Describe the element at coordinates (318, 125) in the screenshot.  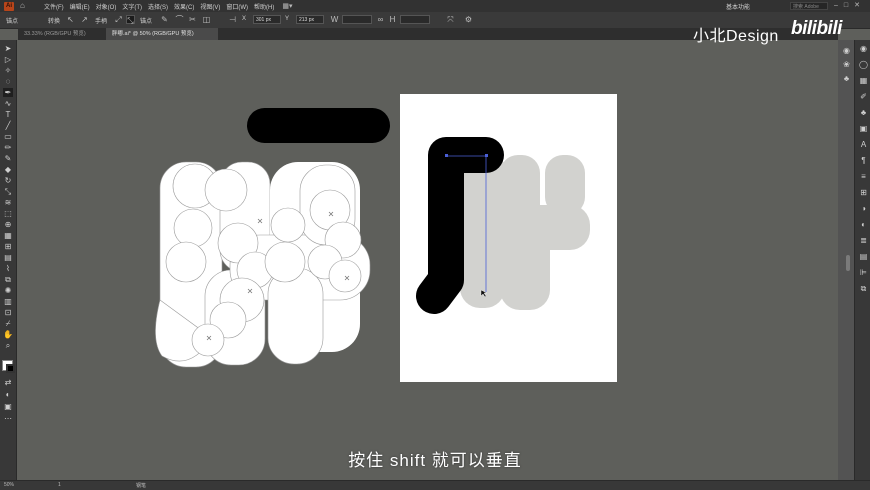
I see `black-bar-shape` at that location.